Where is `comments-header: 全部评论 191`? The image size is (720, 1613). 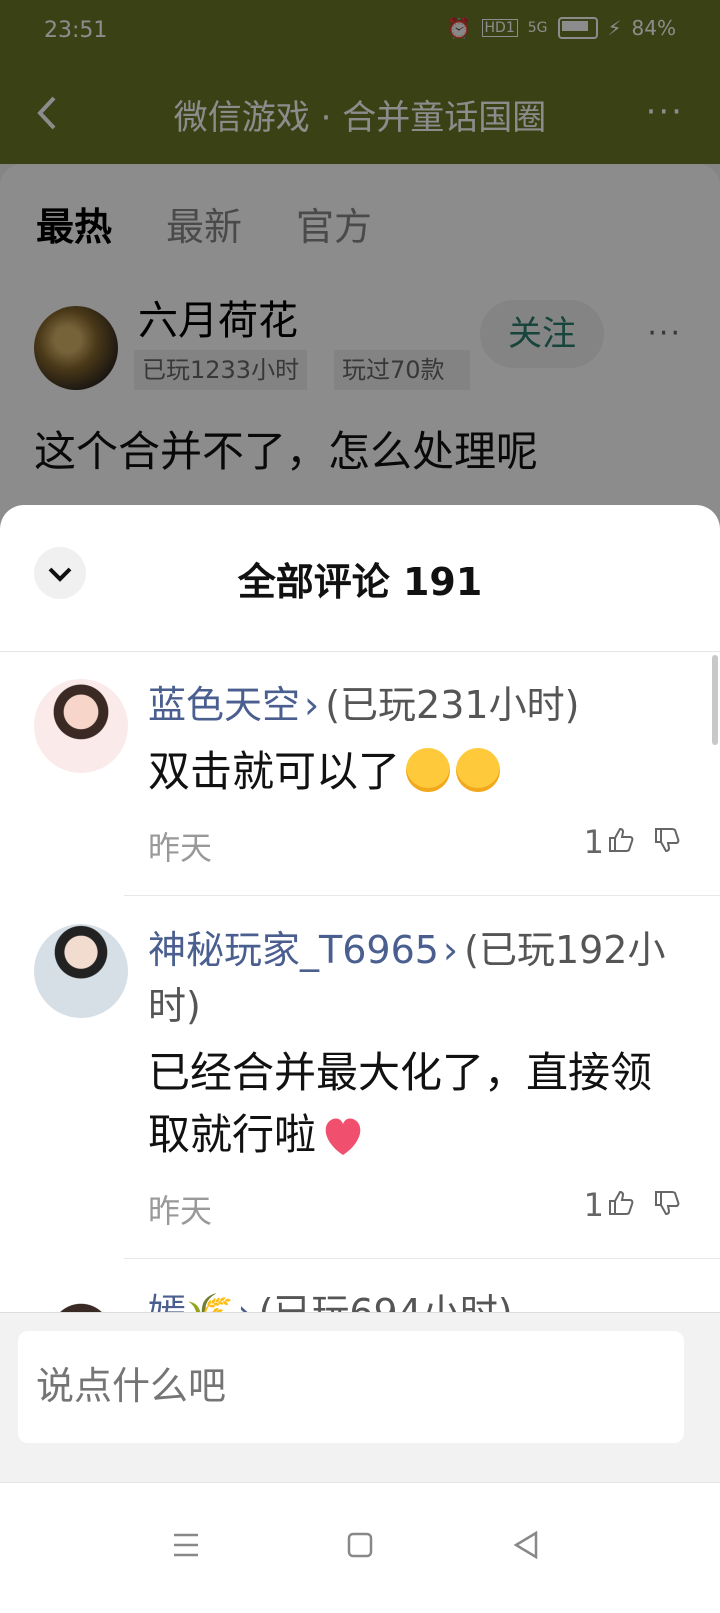 comments-header: 全部评论 191 is located at coordinates (360, 578).